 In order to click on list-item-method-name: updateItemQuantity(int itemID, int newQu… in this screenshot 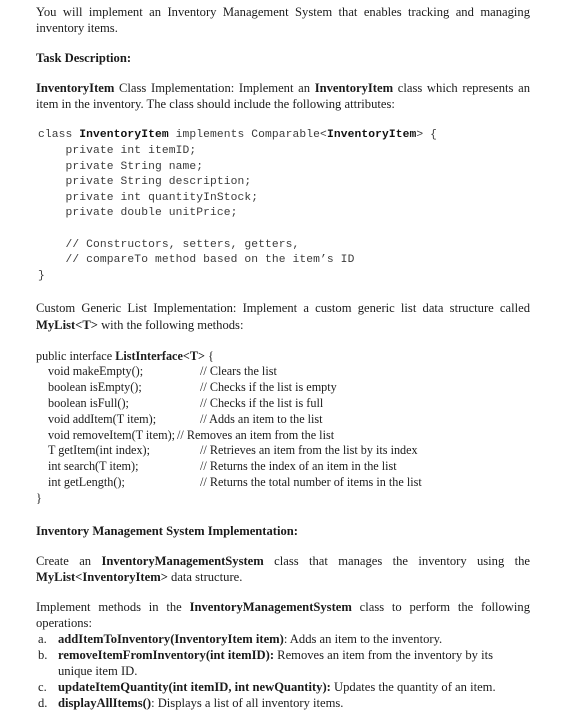, I will do `click(194, 687)`.